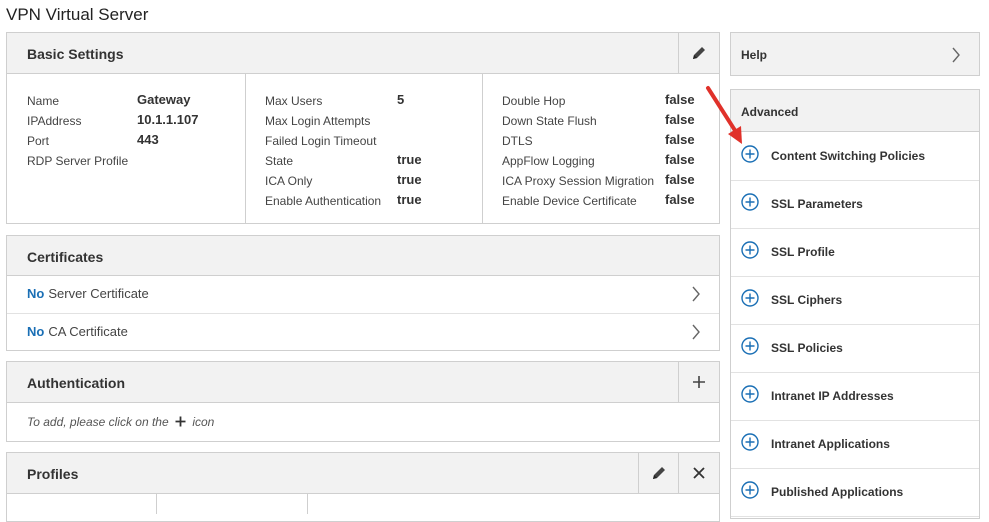 This screenshot has width=989, height=522. I want to click on certificates-header: Certificates, so click(363, 256).